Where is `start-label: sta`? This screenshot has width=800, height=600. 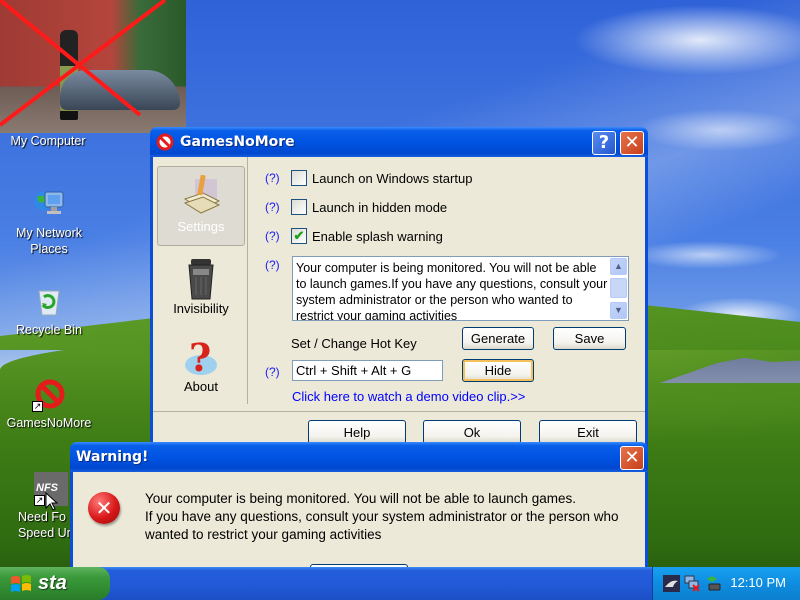
start-label: sta is located at coordinates (52, 583).